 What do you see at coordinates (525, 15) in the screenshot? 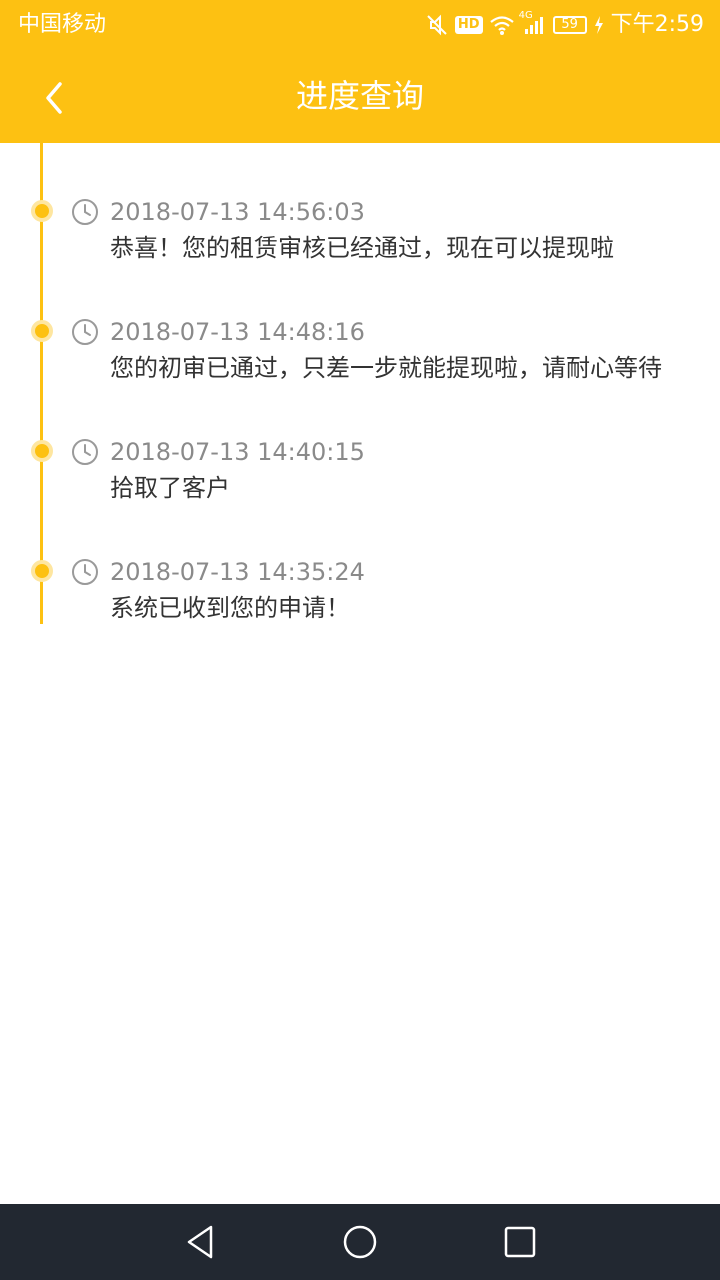
I see `network-type-label: 4G` at bounding box center [525, 15].